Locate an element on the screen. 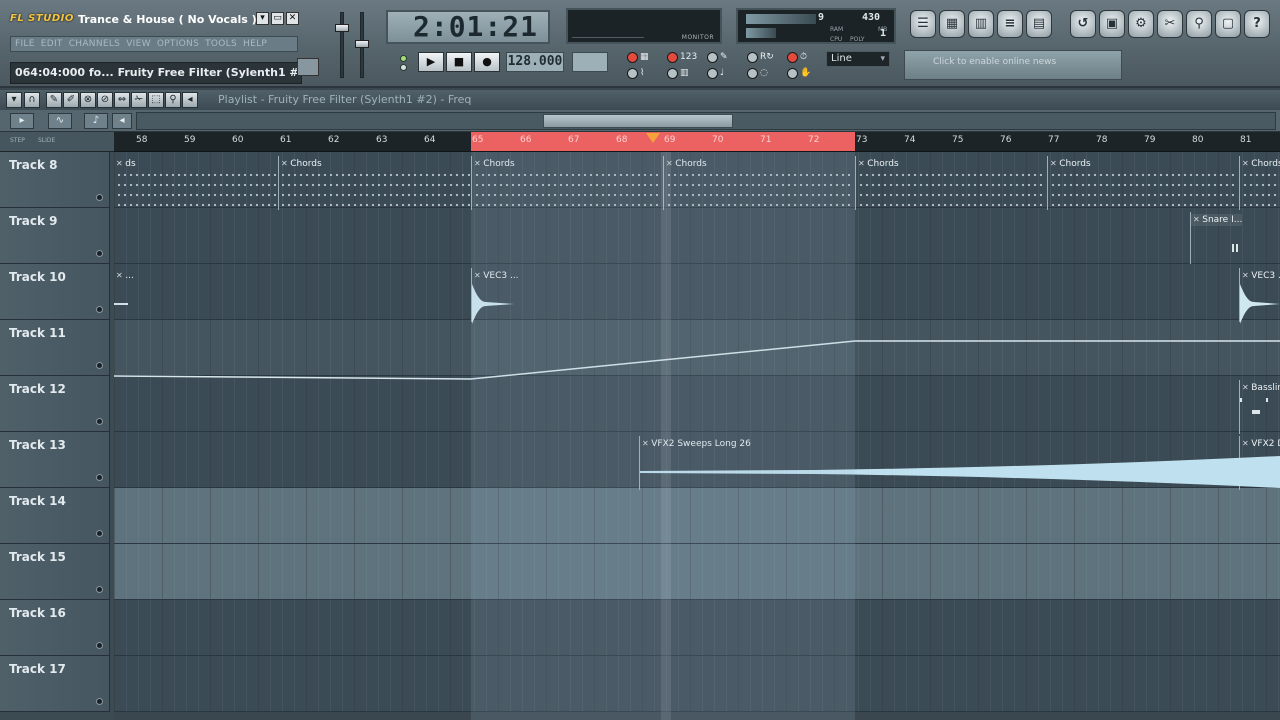  save-icon: ▣ is located at coordinates (1112, 24).